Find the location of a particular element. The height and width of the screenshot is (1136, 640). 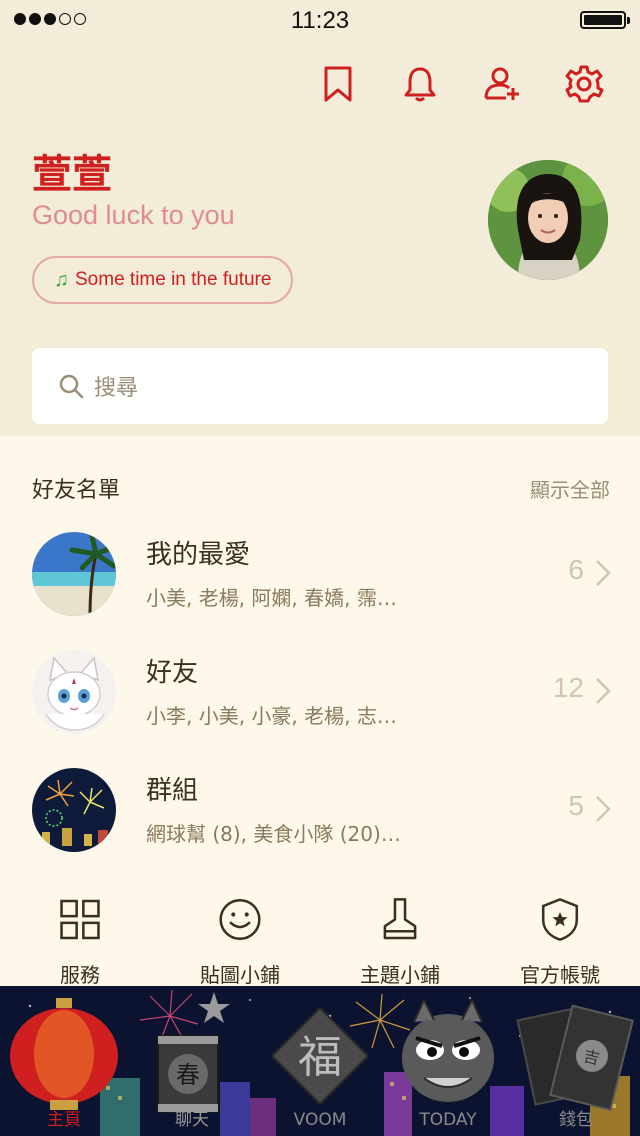

tile-label: 官方帳號 is located at coordinates (560, 975).